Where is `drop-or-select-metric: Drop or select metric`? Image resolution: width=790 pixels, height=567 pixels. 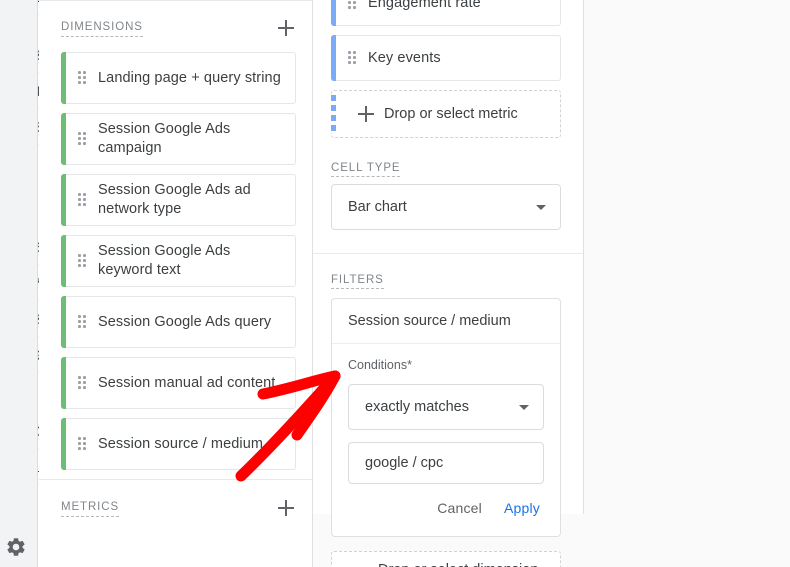
drop-or-select-metric: Drop or select metric is located at coordinates (446, 114).